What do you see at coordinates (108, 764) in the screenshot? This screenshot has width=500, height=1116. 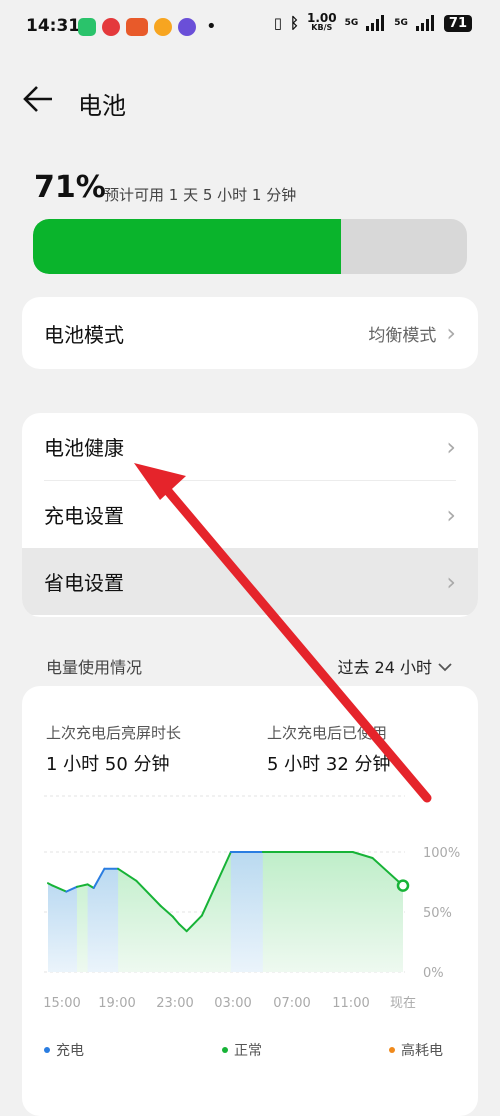 I see `screen-on-value: 1 小时 50 分钟` at bounding box center [108, 764].